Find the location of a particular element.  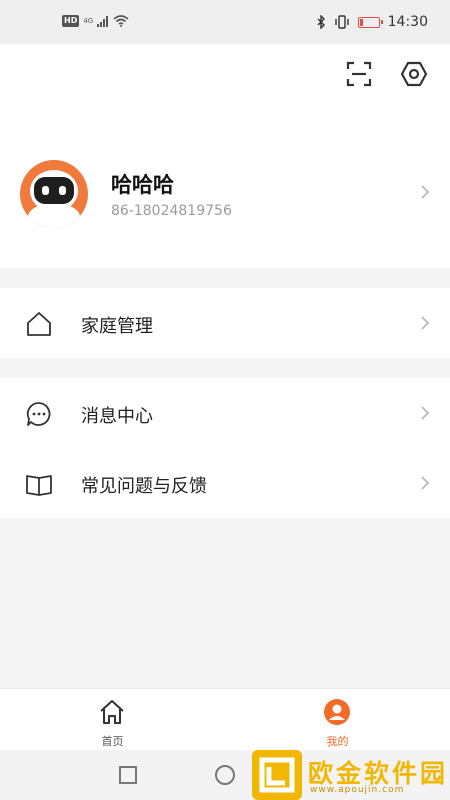

menu-label-family: 家庭管理 is located at coordinates (117, 326).